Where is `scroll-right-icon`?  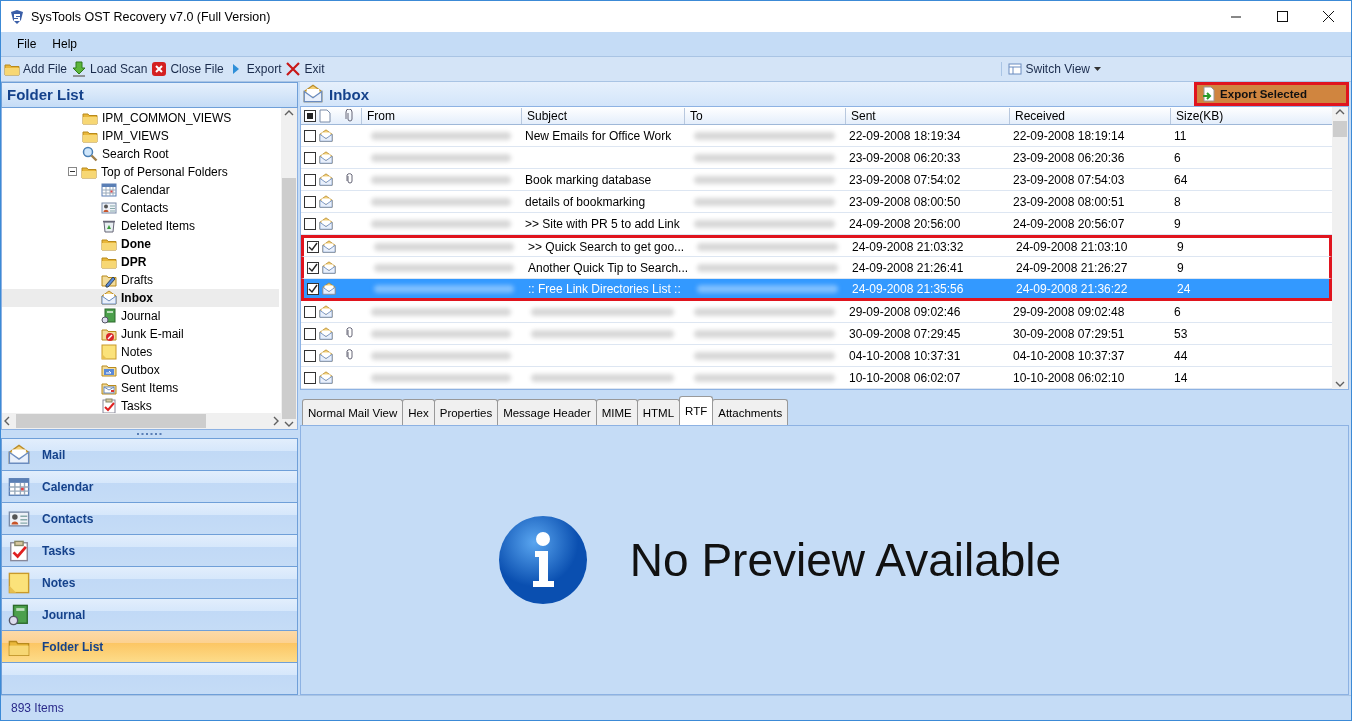 scroll-right-icon is located at coordinates (276, 421).